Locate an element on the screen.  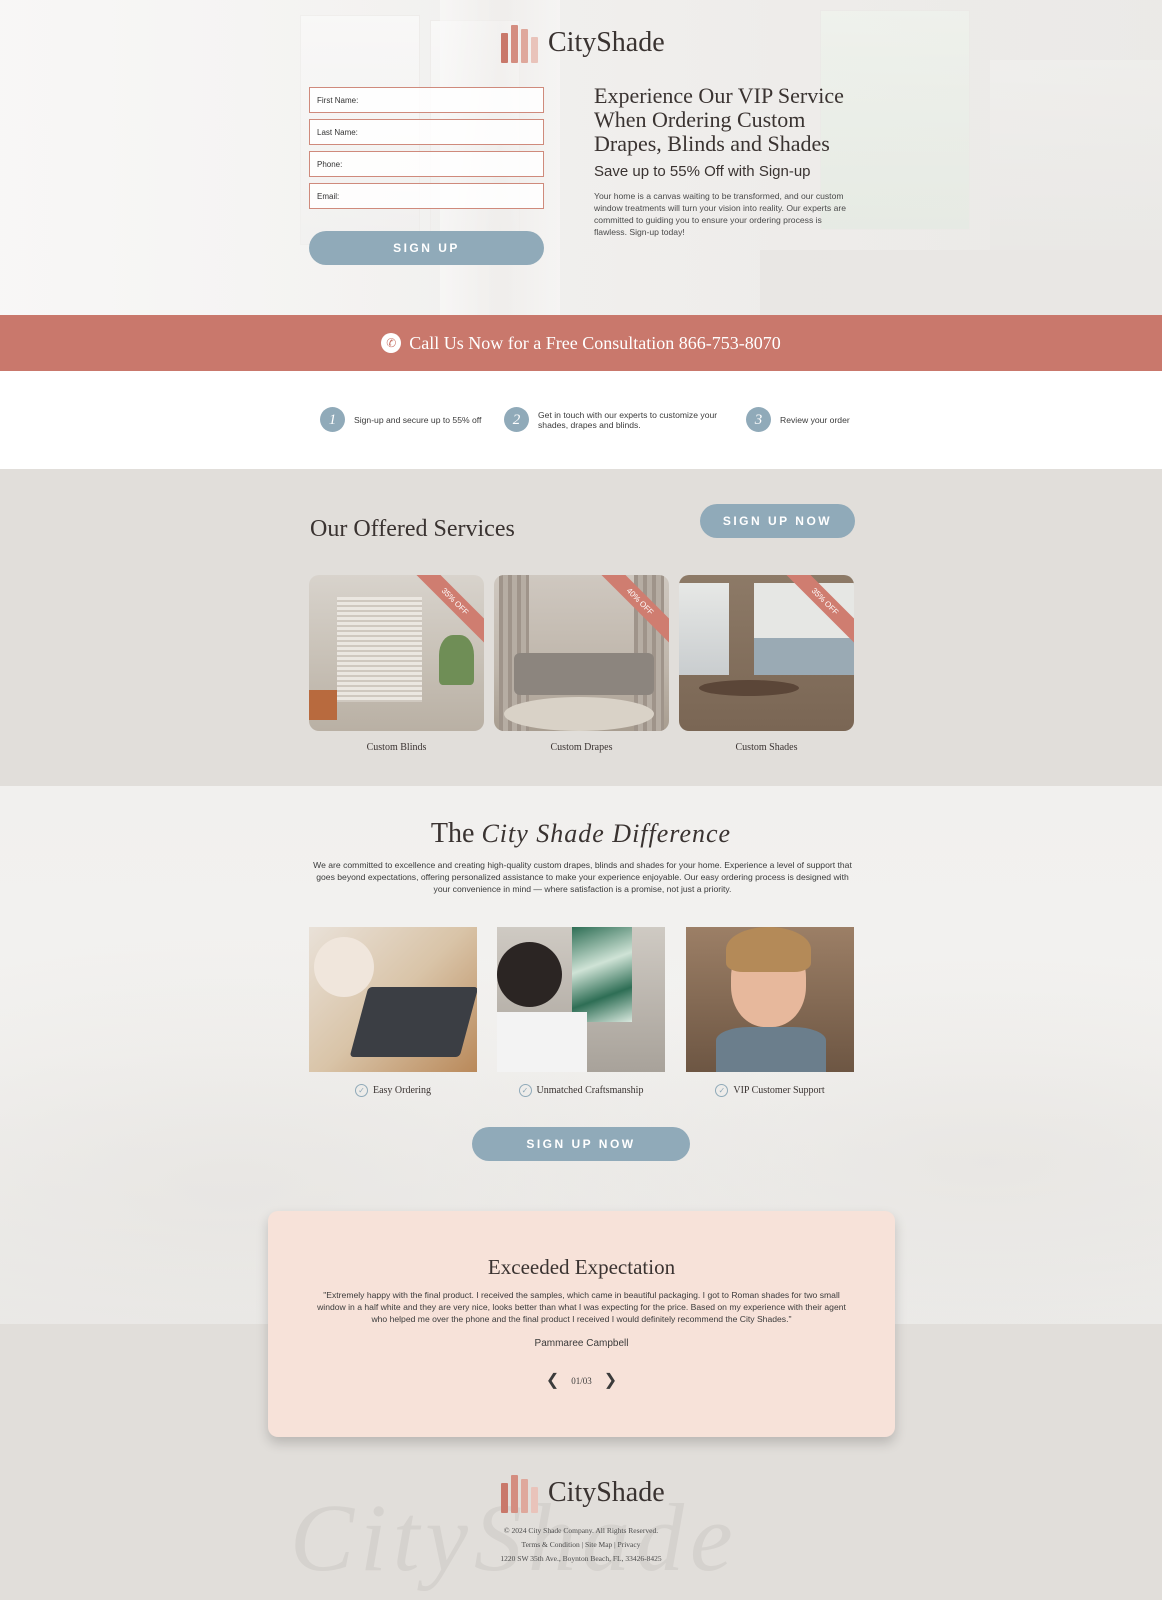
laptop-photo is located at coordinates (393, 999).